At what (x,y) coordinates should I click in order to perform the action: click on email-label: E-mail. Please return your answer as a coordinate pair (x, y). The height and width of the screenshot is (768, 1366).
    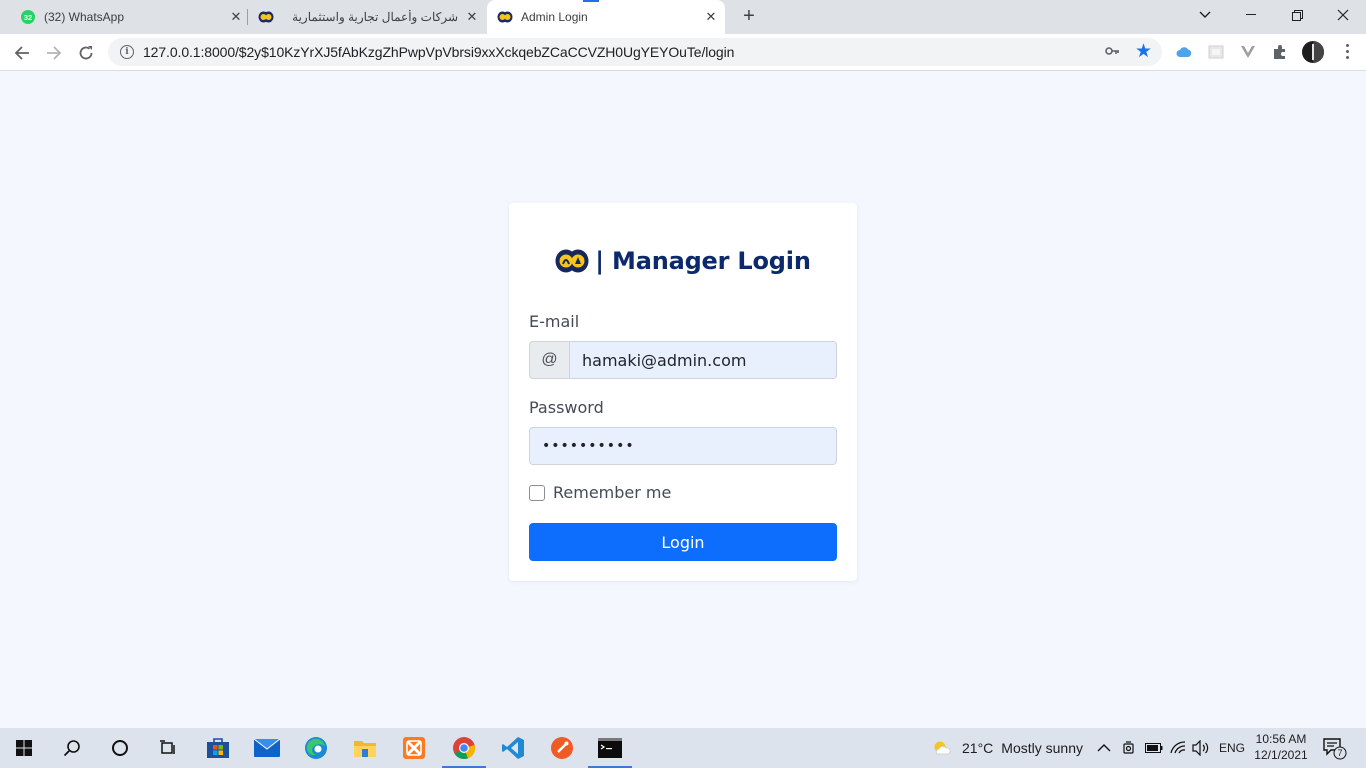
    Looking at the image, I should click on (554, 321).